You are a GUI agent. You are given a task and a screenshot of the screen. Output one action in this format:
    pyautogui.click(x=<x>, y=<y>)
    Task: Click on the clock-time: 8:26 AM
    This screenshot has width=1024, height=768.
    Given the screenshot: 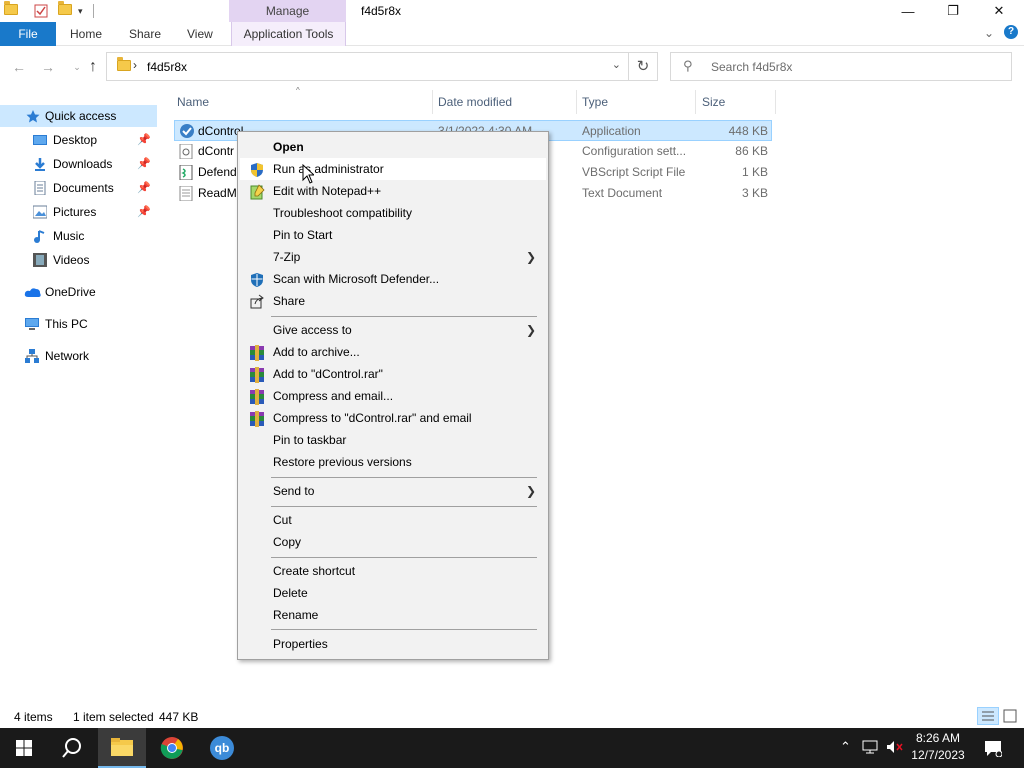 What is the action you would take?
    pyautogui.click(x=938, y=738)
    